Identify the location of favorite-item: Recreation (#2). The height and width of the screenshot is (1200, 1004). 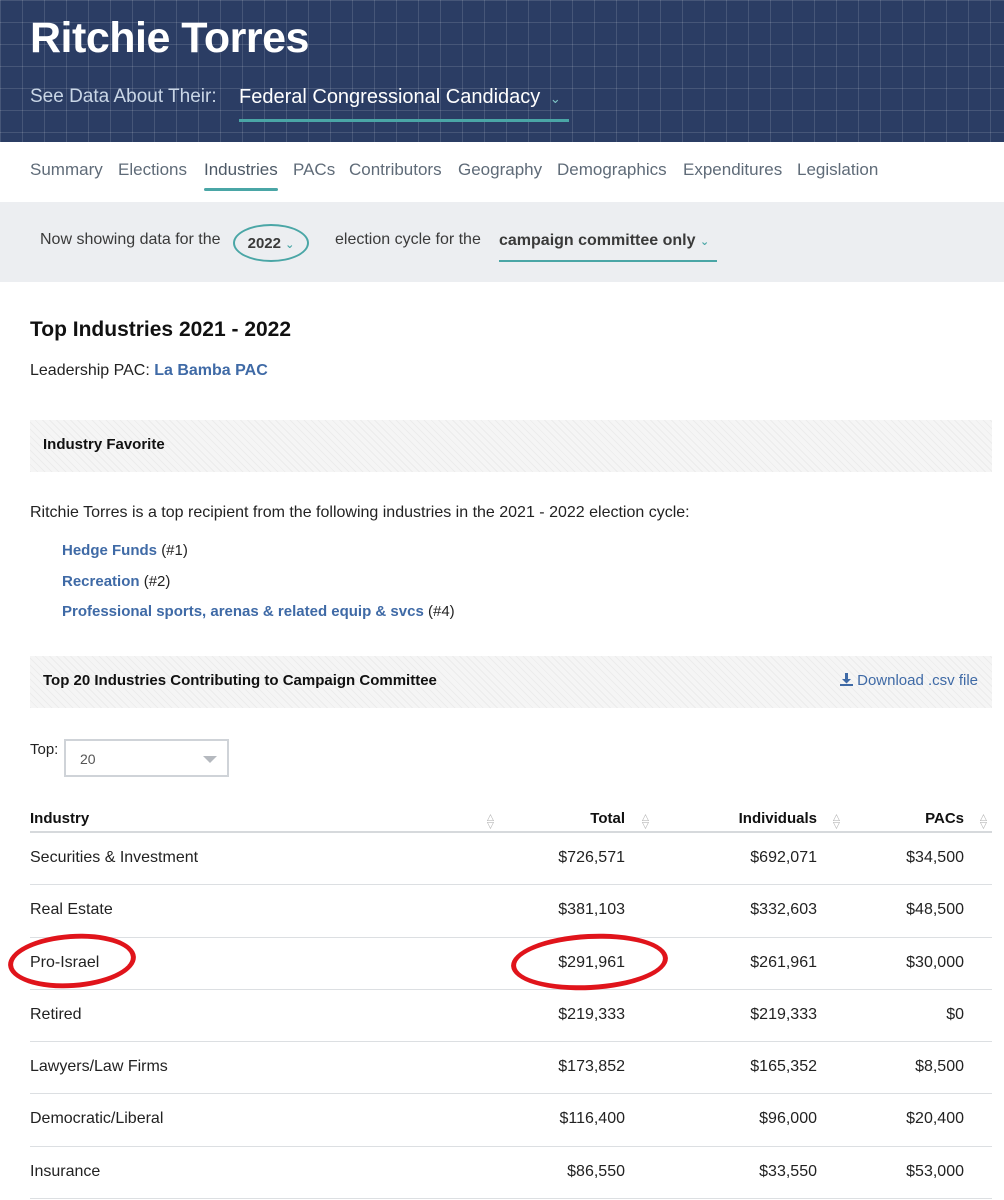
(116, 581).